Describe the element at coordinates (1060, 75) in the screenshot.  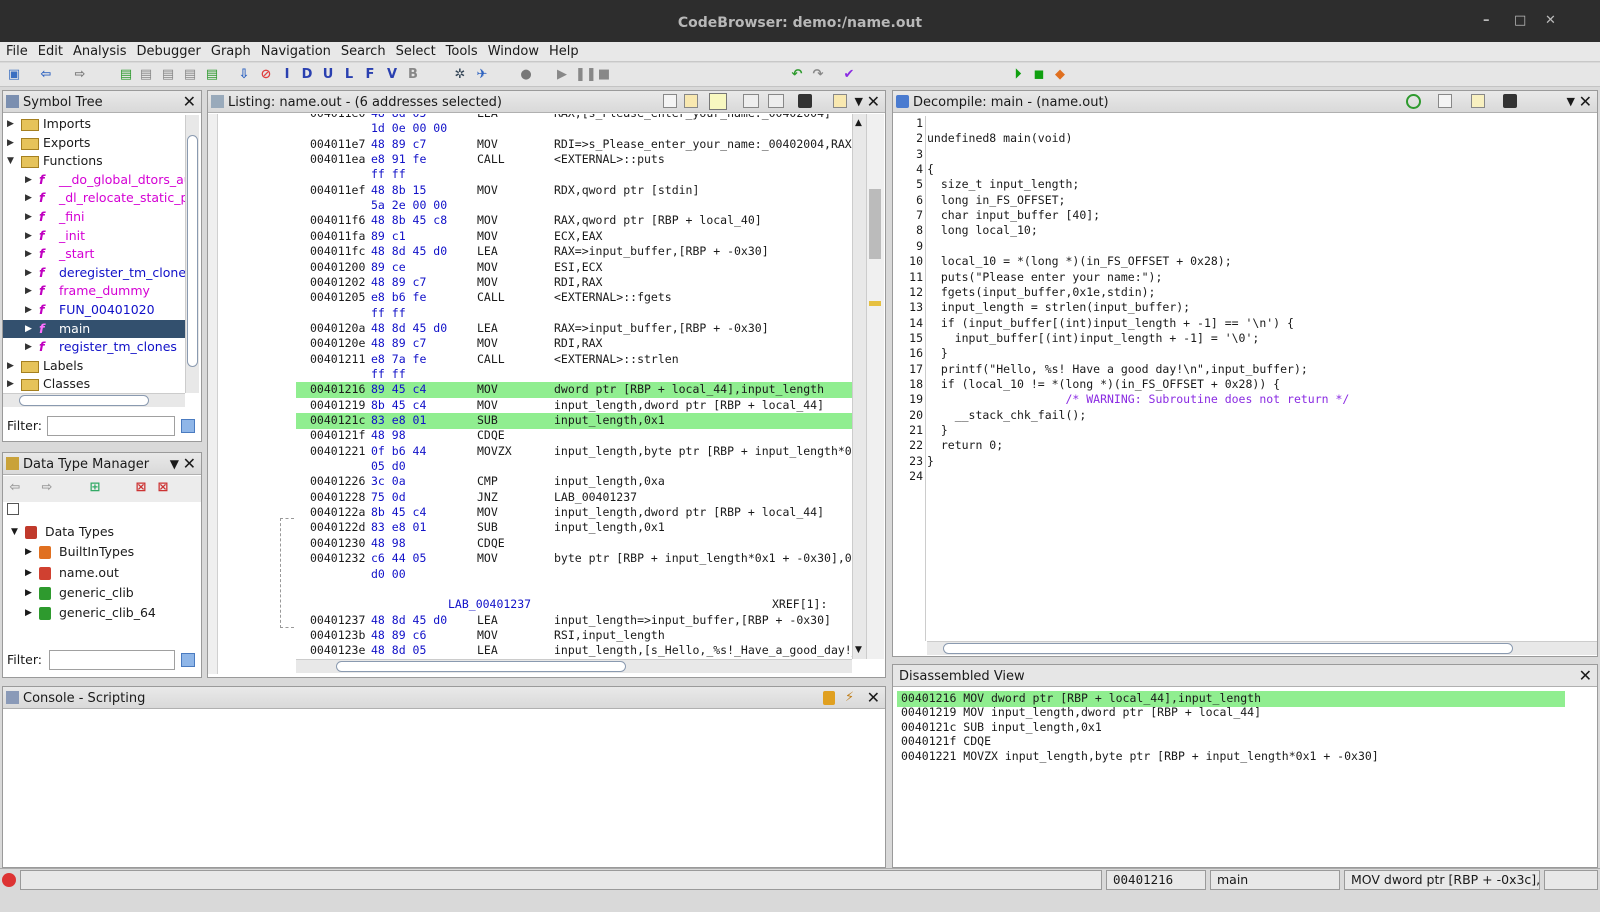
I see `diamond-icon: ◆` at that location.